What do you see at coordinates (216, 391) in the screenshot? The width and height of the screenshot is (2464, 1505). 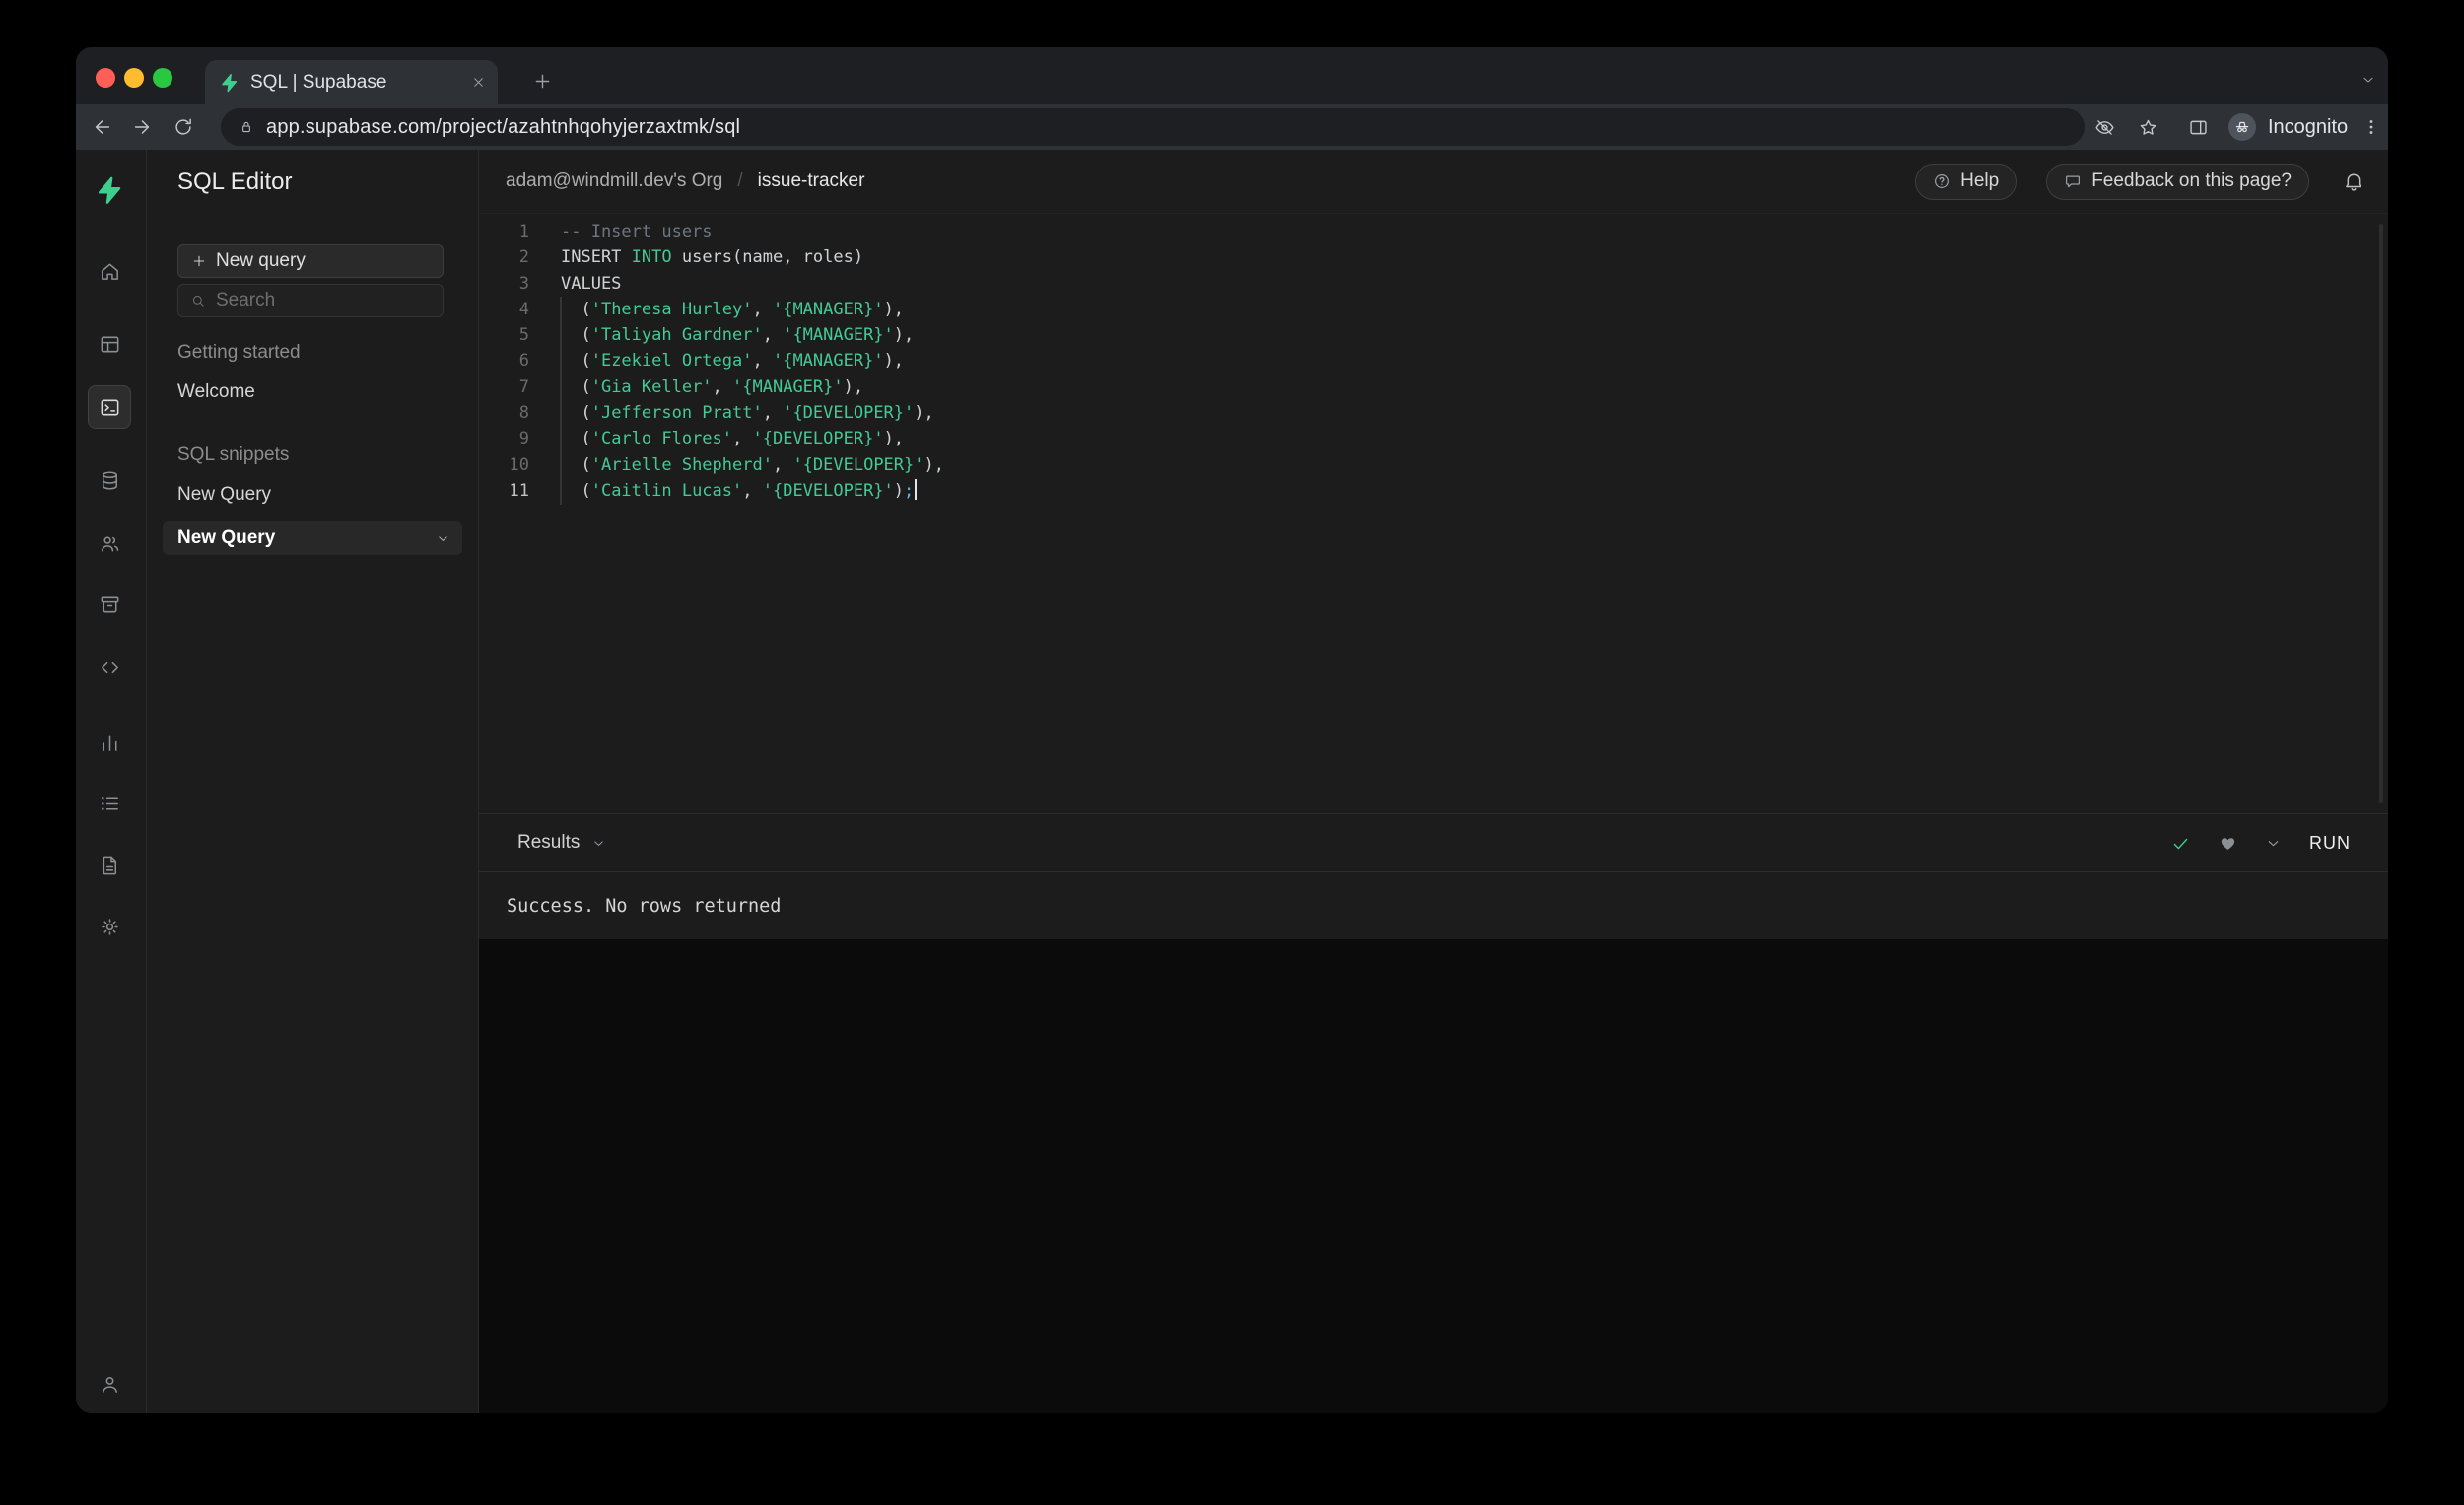 I see `sidebar-item-label: Welcome` at bounding box center [216, 391].